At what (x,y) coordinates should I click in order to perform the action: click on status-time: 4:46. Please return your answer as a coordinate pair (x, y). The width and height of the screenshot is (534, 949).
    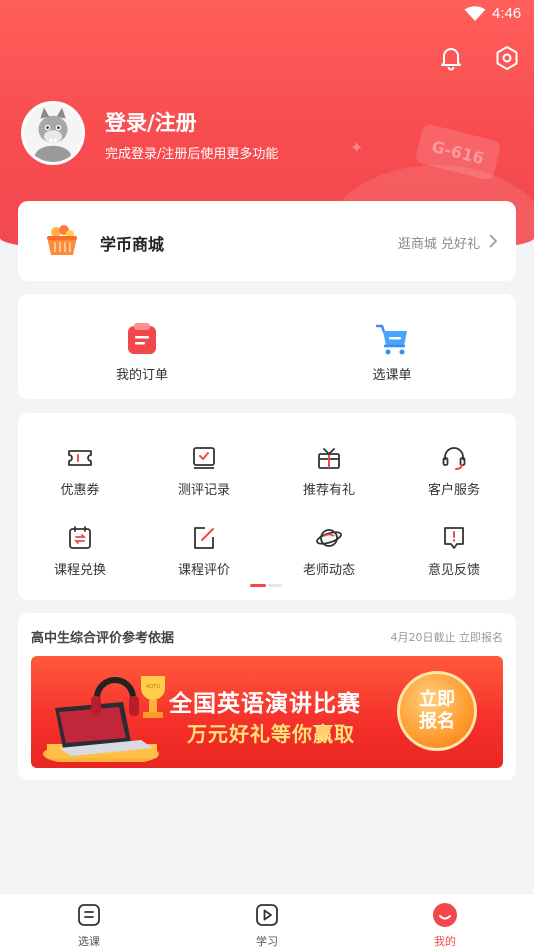
    Looking at the image, I should click on (507, 13).